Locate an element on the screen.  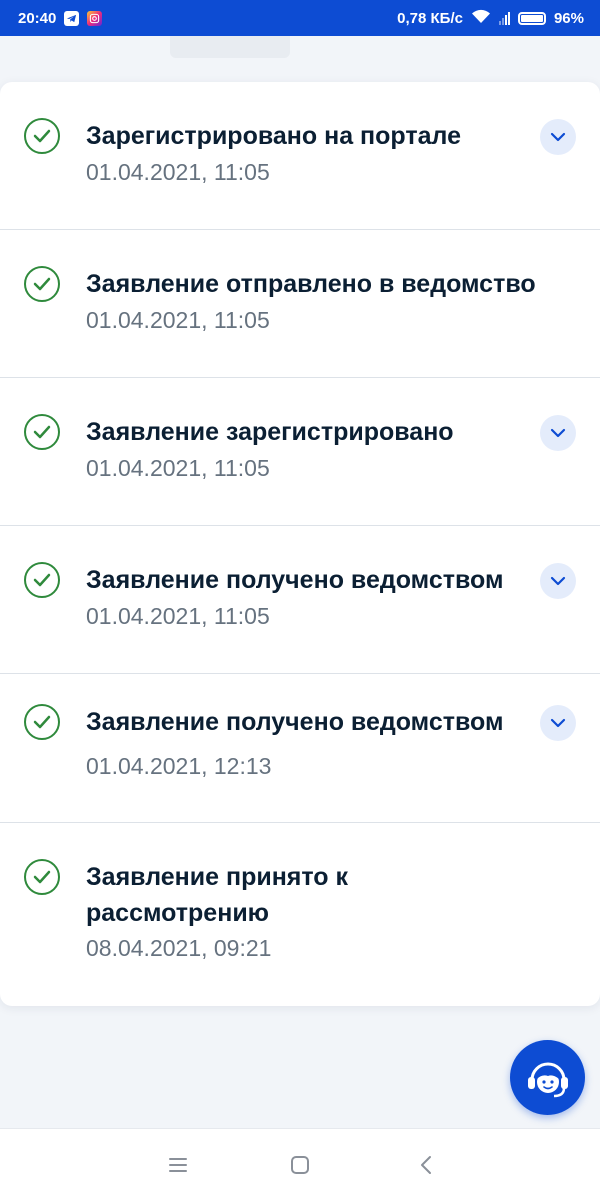
menu-button is located at coordinates (178, 1165).